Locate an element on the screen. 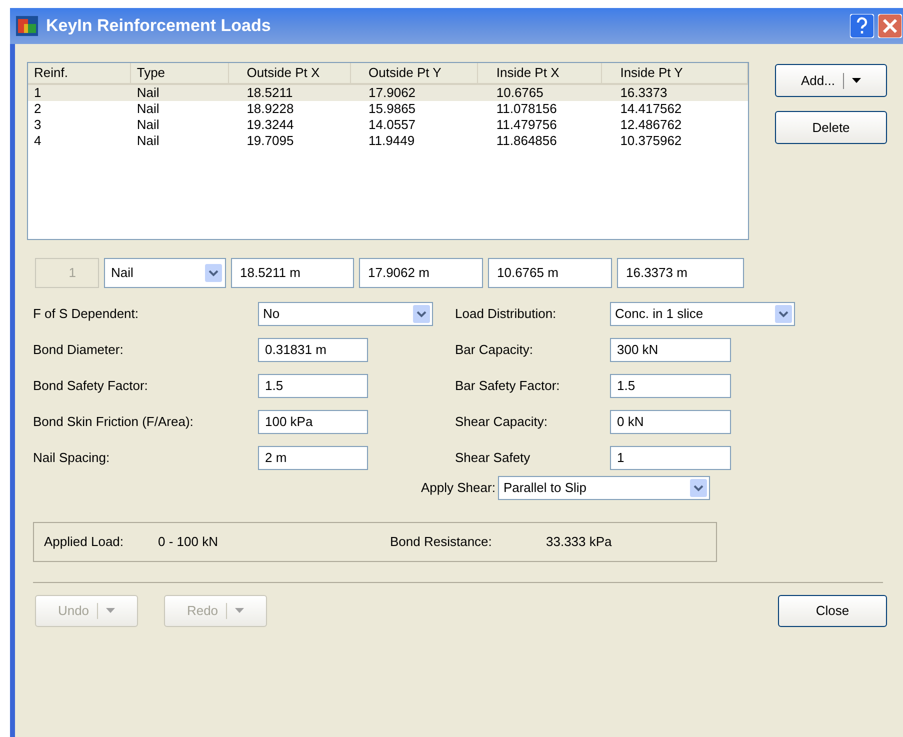  table-cell-text: 16.3373 is located at coordinates (643, 93).